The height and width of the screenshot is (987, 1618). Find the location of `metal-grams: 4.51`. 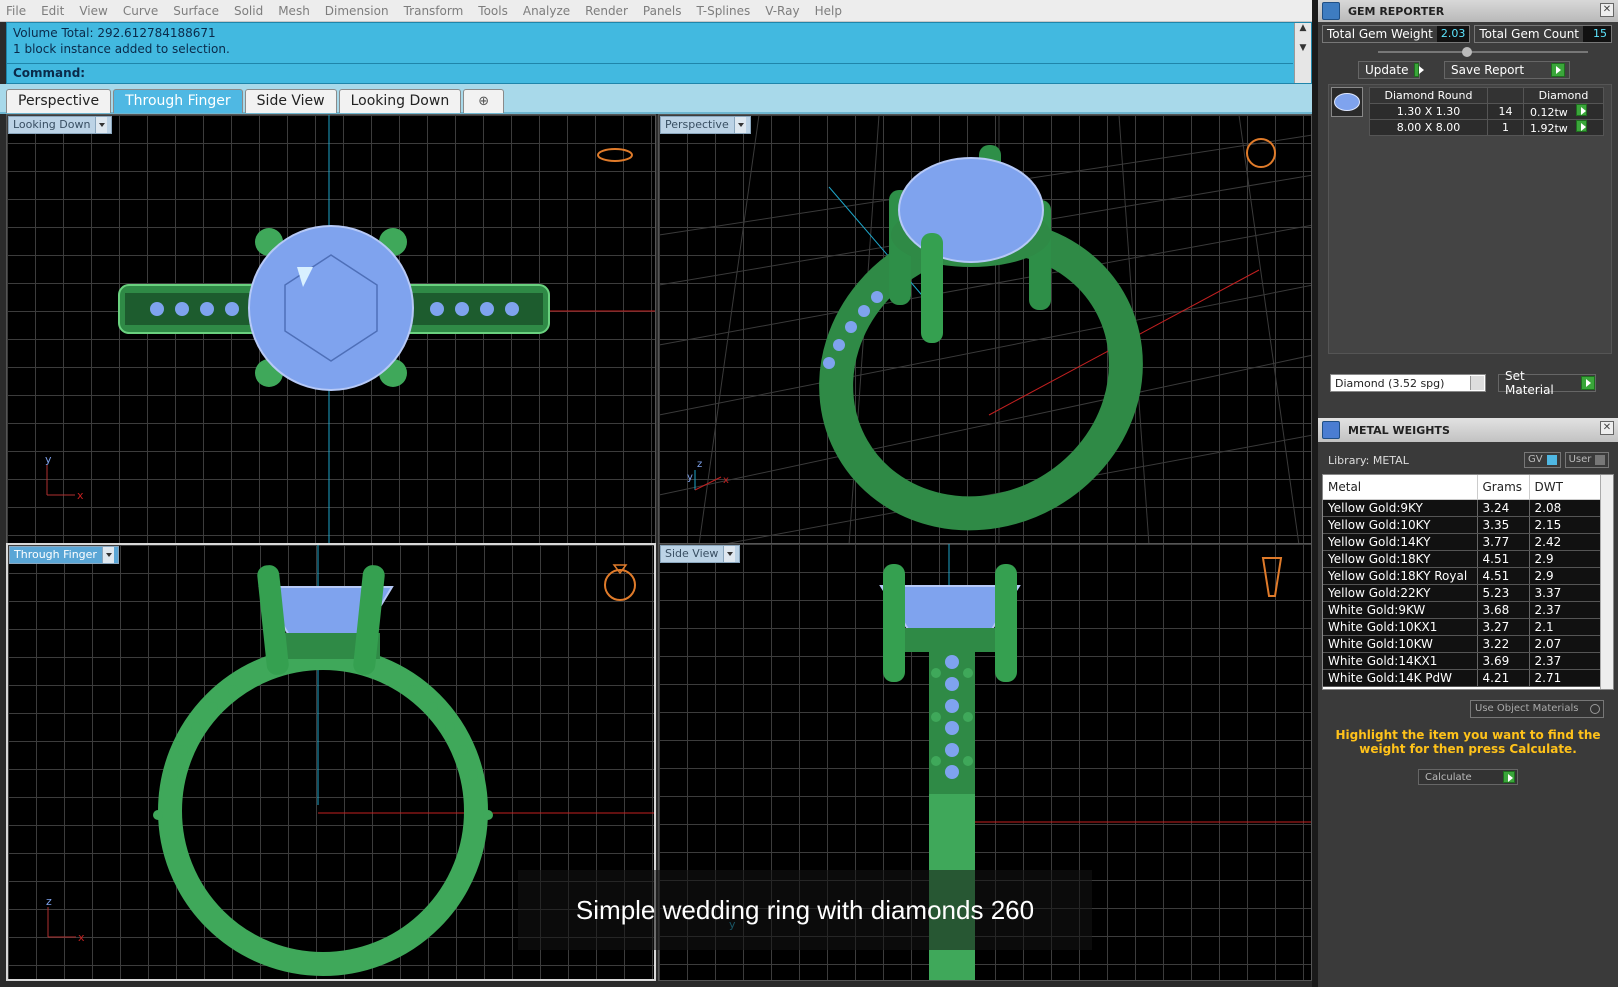

metal-grams: 4.51 is located at coordinates (1503, 576).